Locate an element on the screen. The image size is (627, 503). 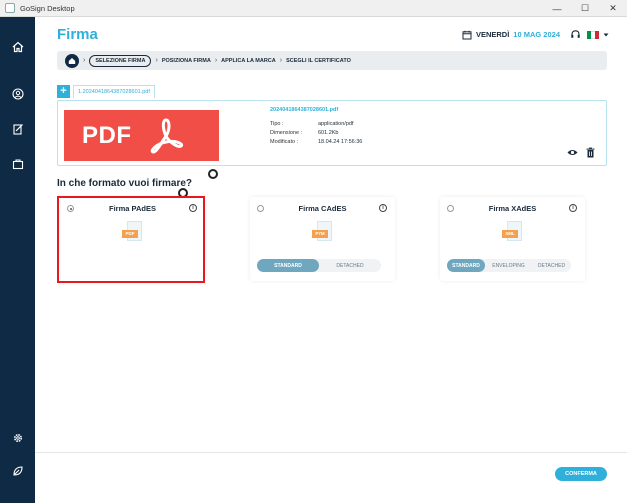
sidebar-item-profile is located at coordinates (17, 94).